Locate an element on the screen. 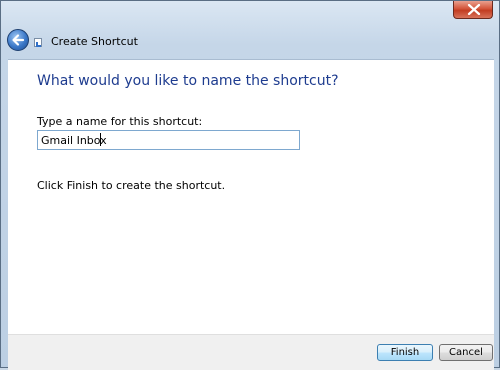 The width and height of the screenshot is (500, 370). shortcut-wizard-icon is located at coordinates (38, 42).